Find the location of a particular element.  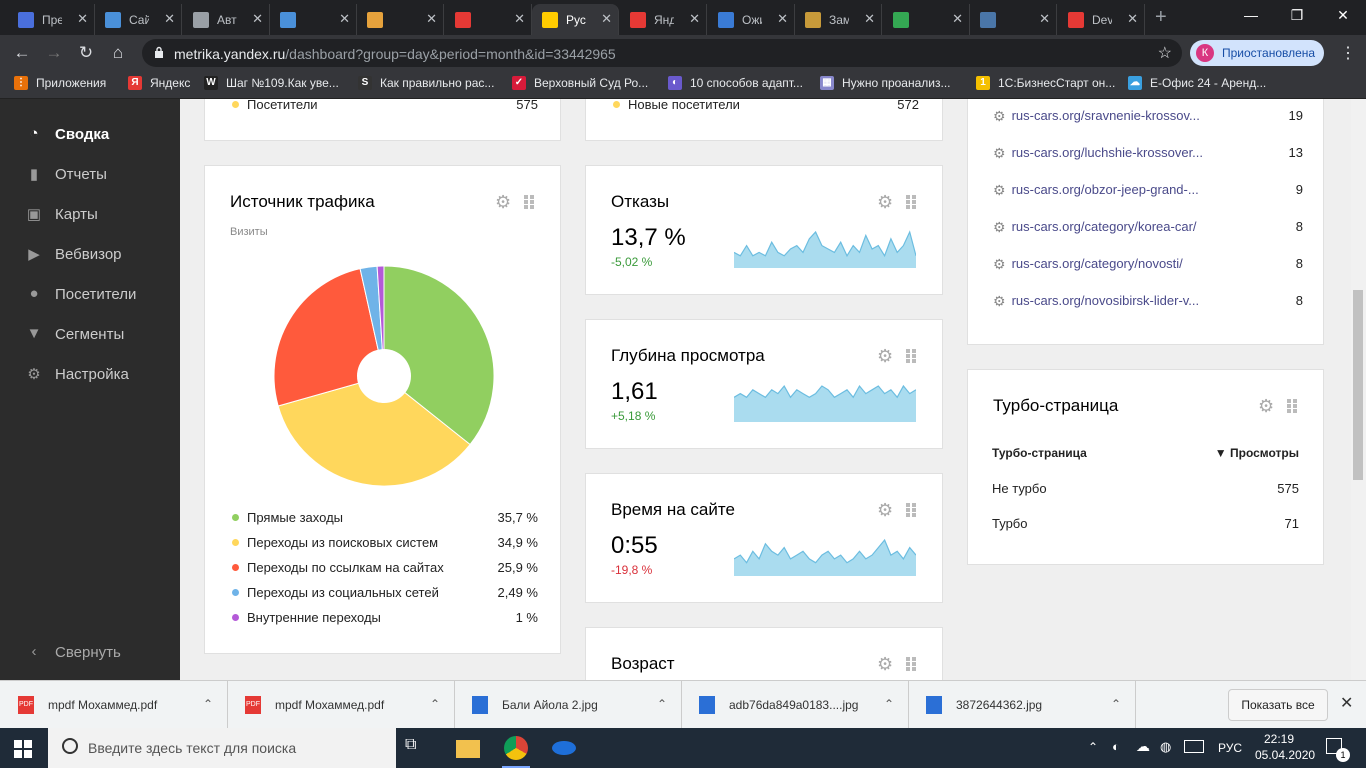

sidebar-item-summary: ◔ Сводка is located at coordinates (90, 134).